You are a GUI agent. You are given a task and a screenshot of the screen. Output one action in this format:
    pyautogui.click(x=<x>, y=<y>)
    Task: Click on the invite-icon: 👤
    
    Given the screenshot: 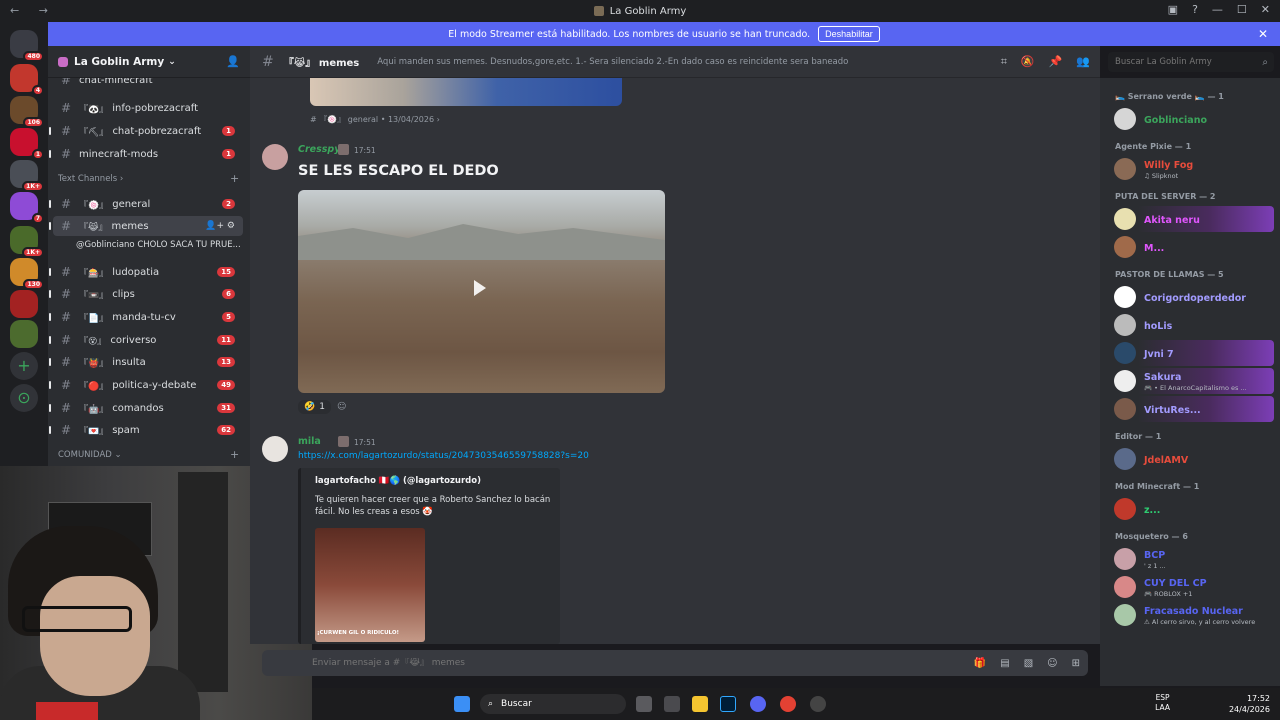 What is the action you would take?
    pyautogui.click(x=233, y=61)
    